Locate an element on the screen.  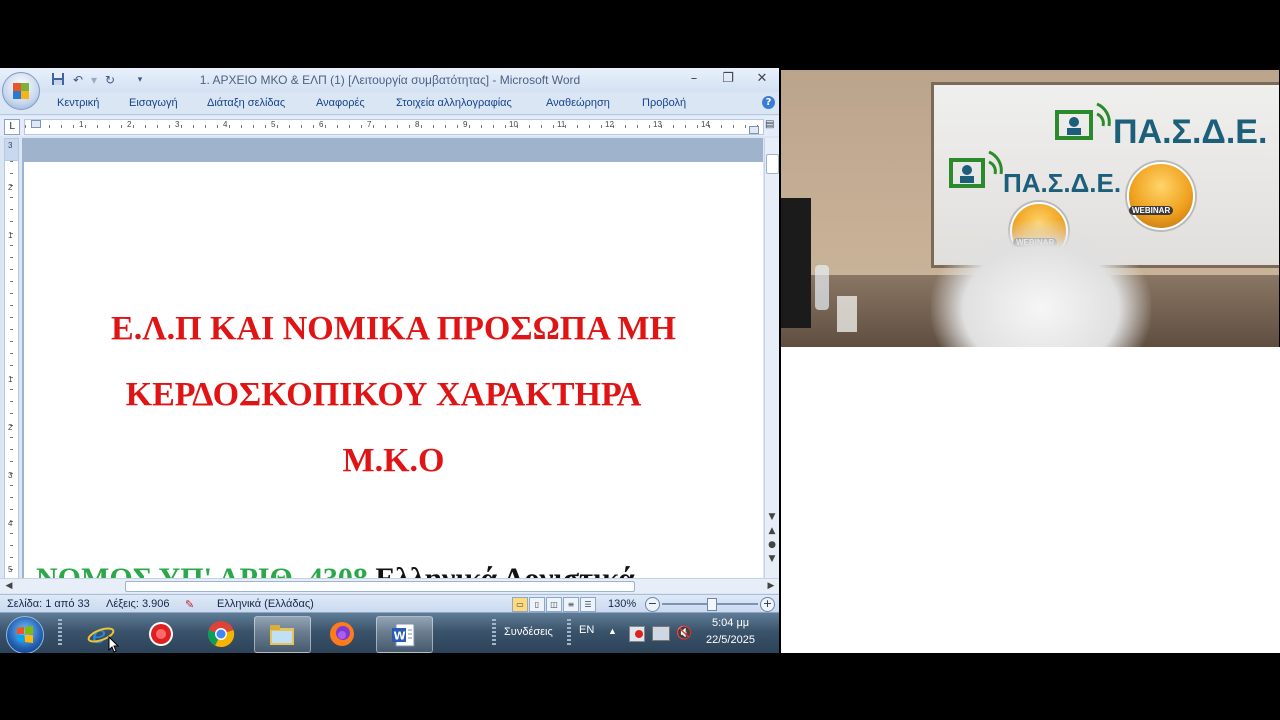
word-icon: W is located at coordinates (403, 635).